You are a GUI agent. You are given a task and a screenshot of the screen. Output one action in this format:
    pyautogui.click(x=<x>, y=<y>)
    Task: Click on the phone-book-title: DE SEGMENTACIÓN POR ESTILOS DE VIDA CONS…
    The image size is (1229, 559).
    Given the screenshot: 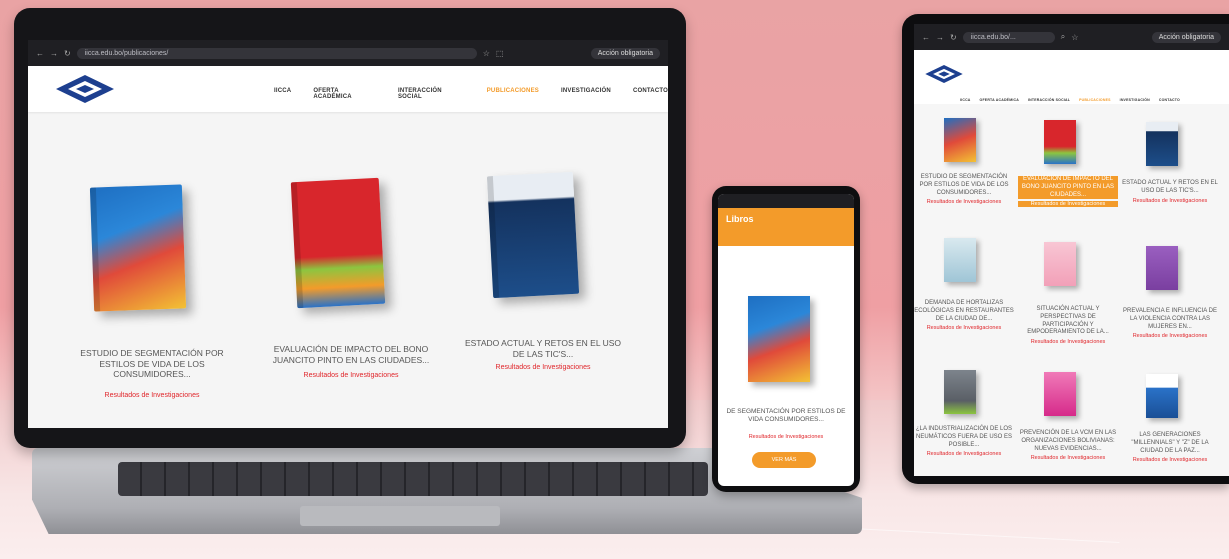 What is the action you would take?
    pyautogui.click(x=786, y=416)
    